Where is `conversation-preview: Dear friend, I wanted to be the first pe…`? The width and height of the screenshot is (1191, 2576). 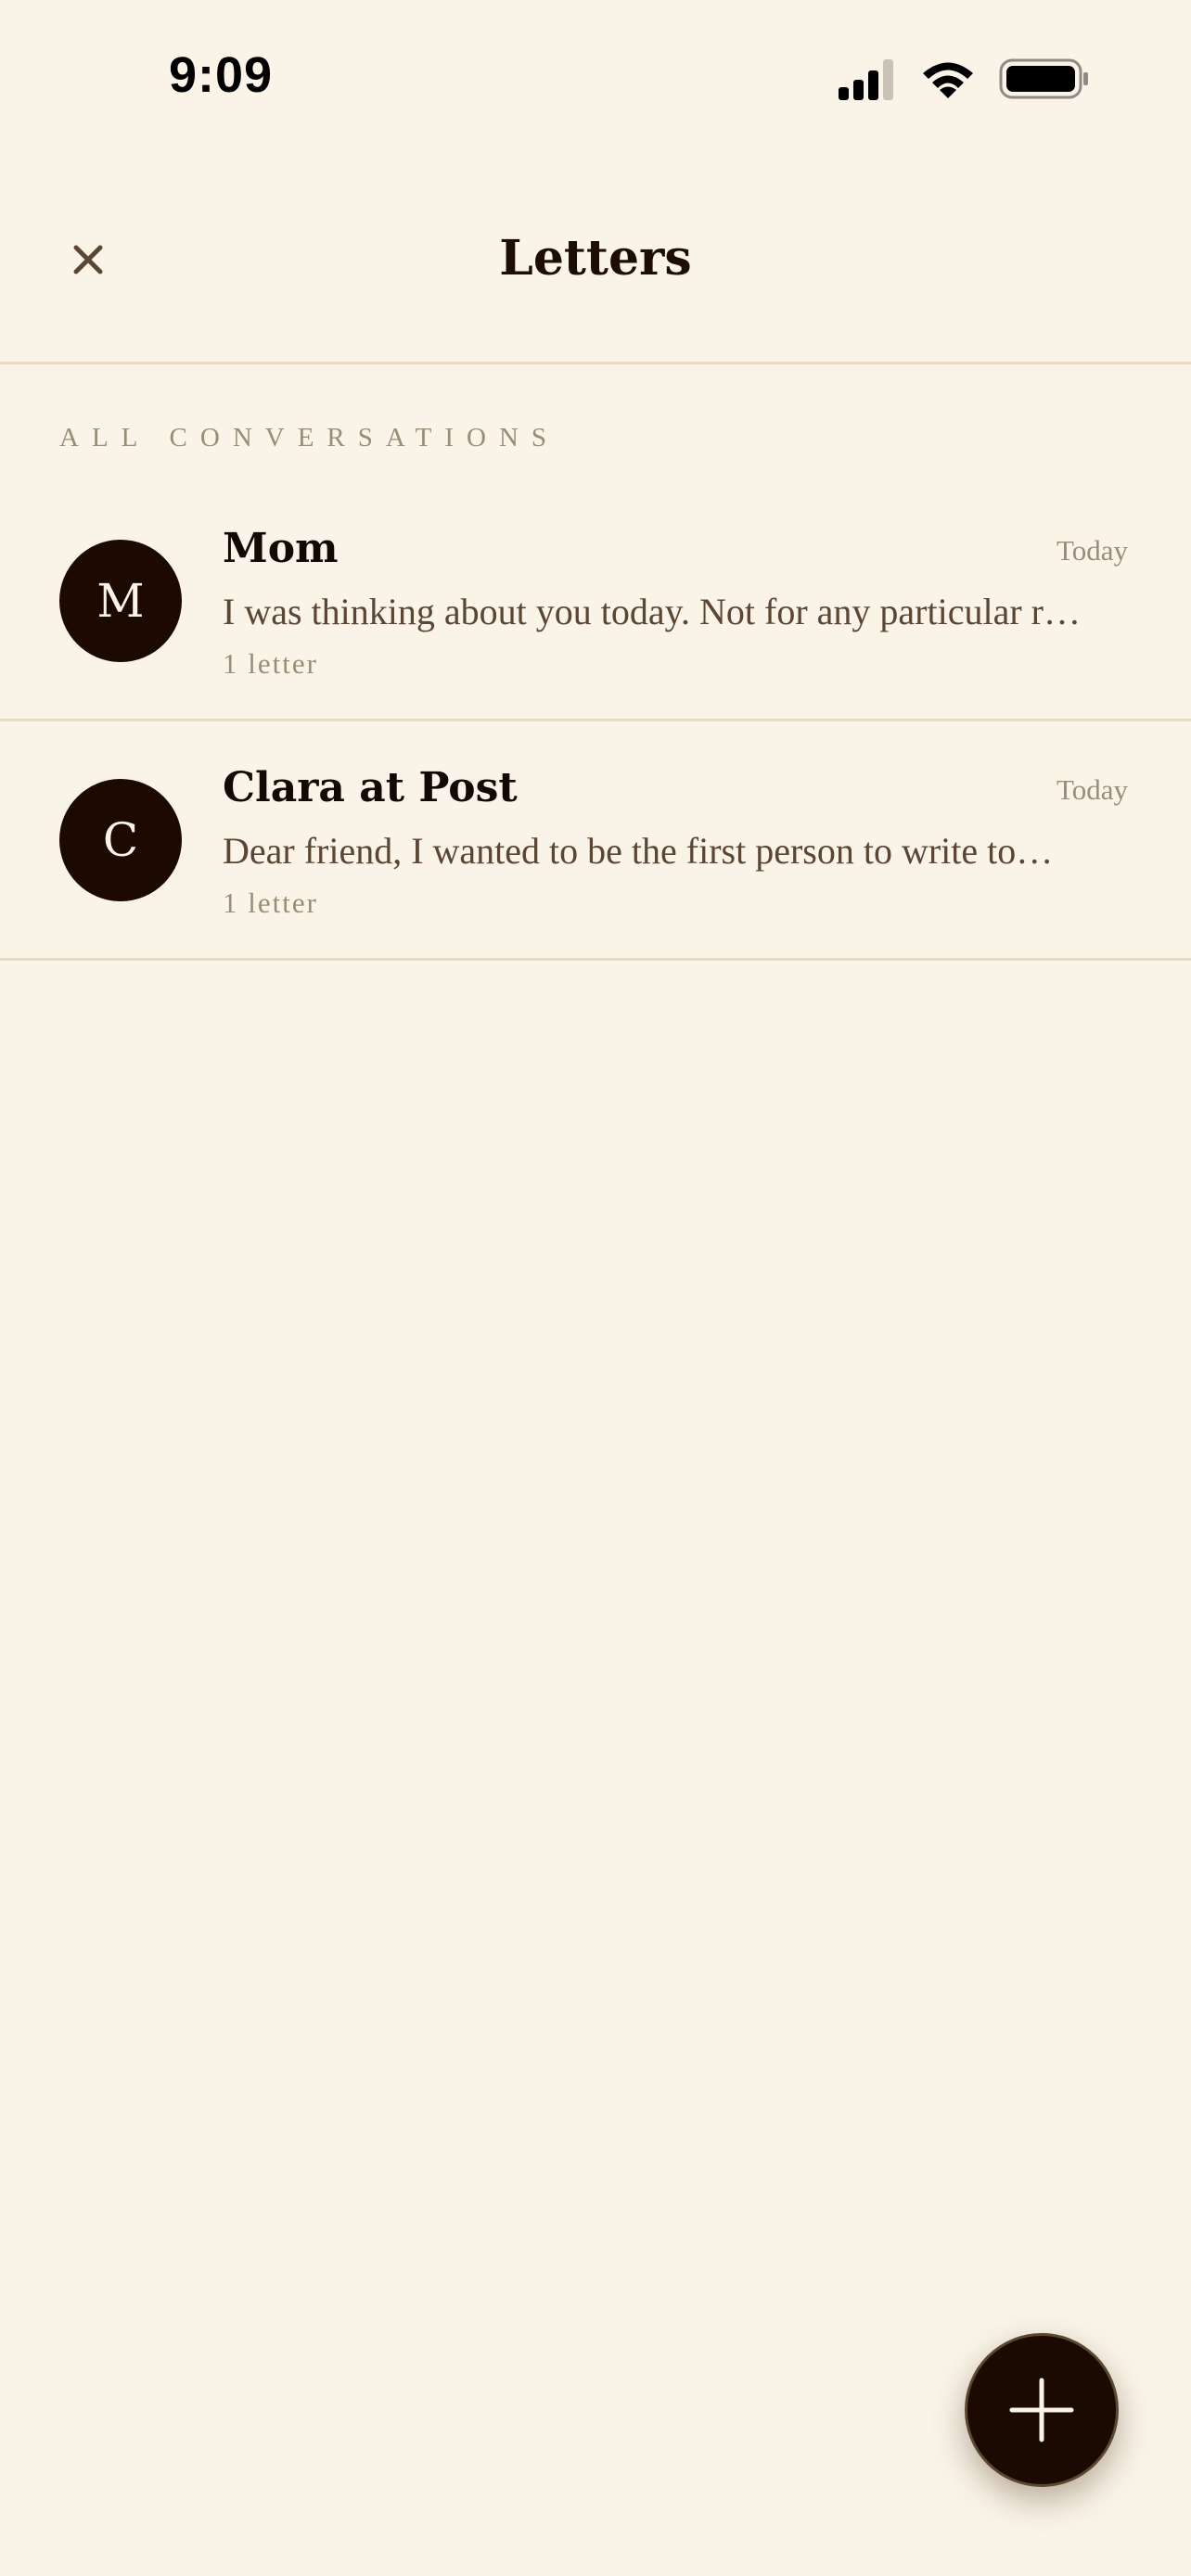 conversation-preview: Dear friend, I wanted to be the first pe… is located at coordinates (638, 851).